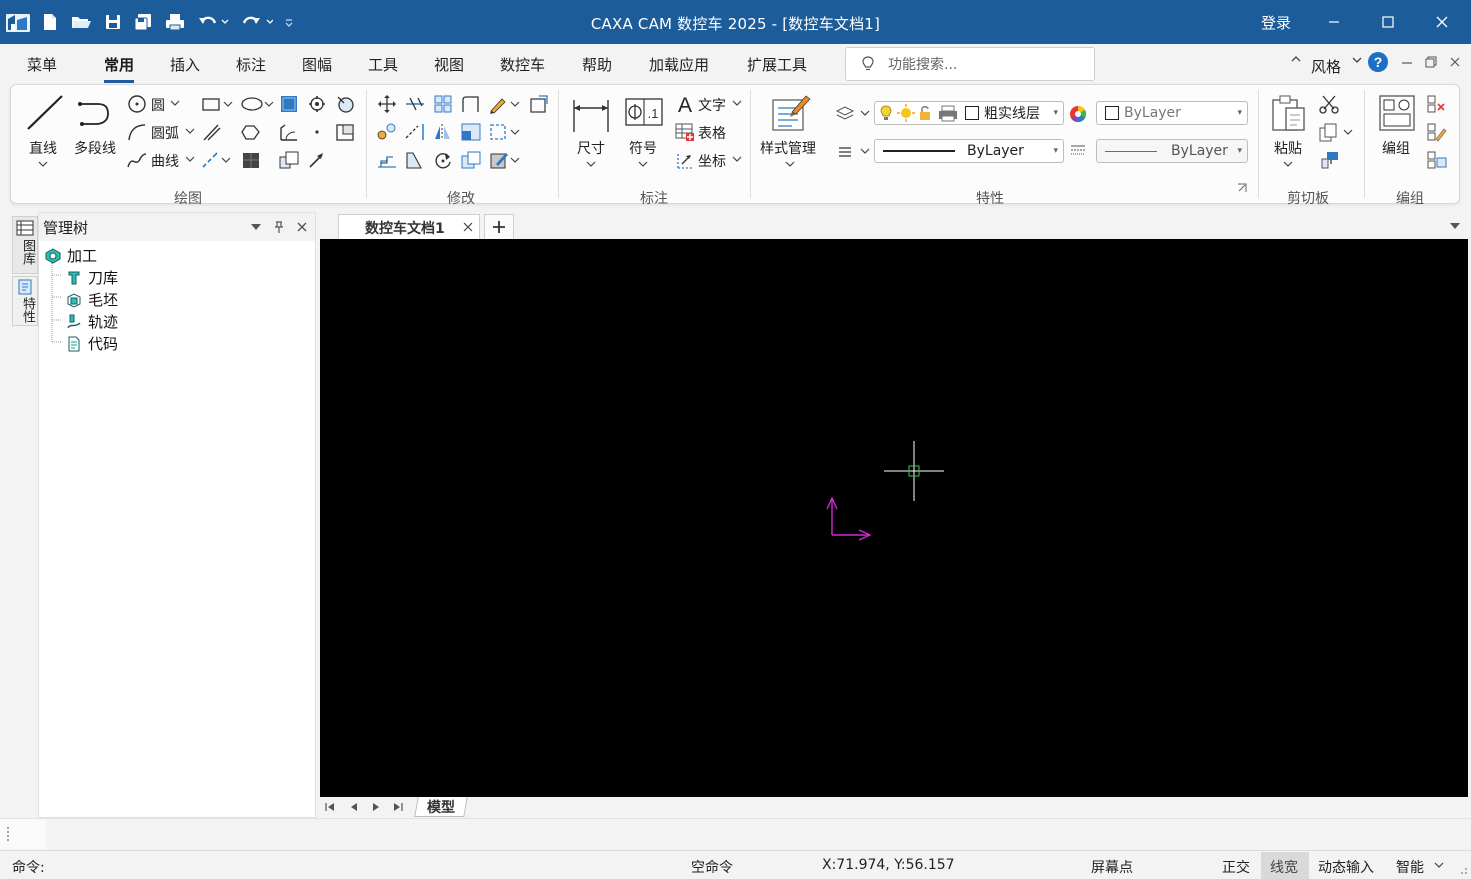 The width and height of the screenshot is (1471, 879). What do you see at coordinates (387, 160) in the screenshot?
I see `offset-icon` at bounding box center [387, 160].